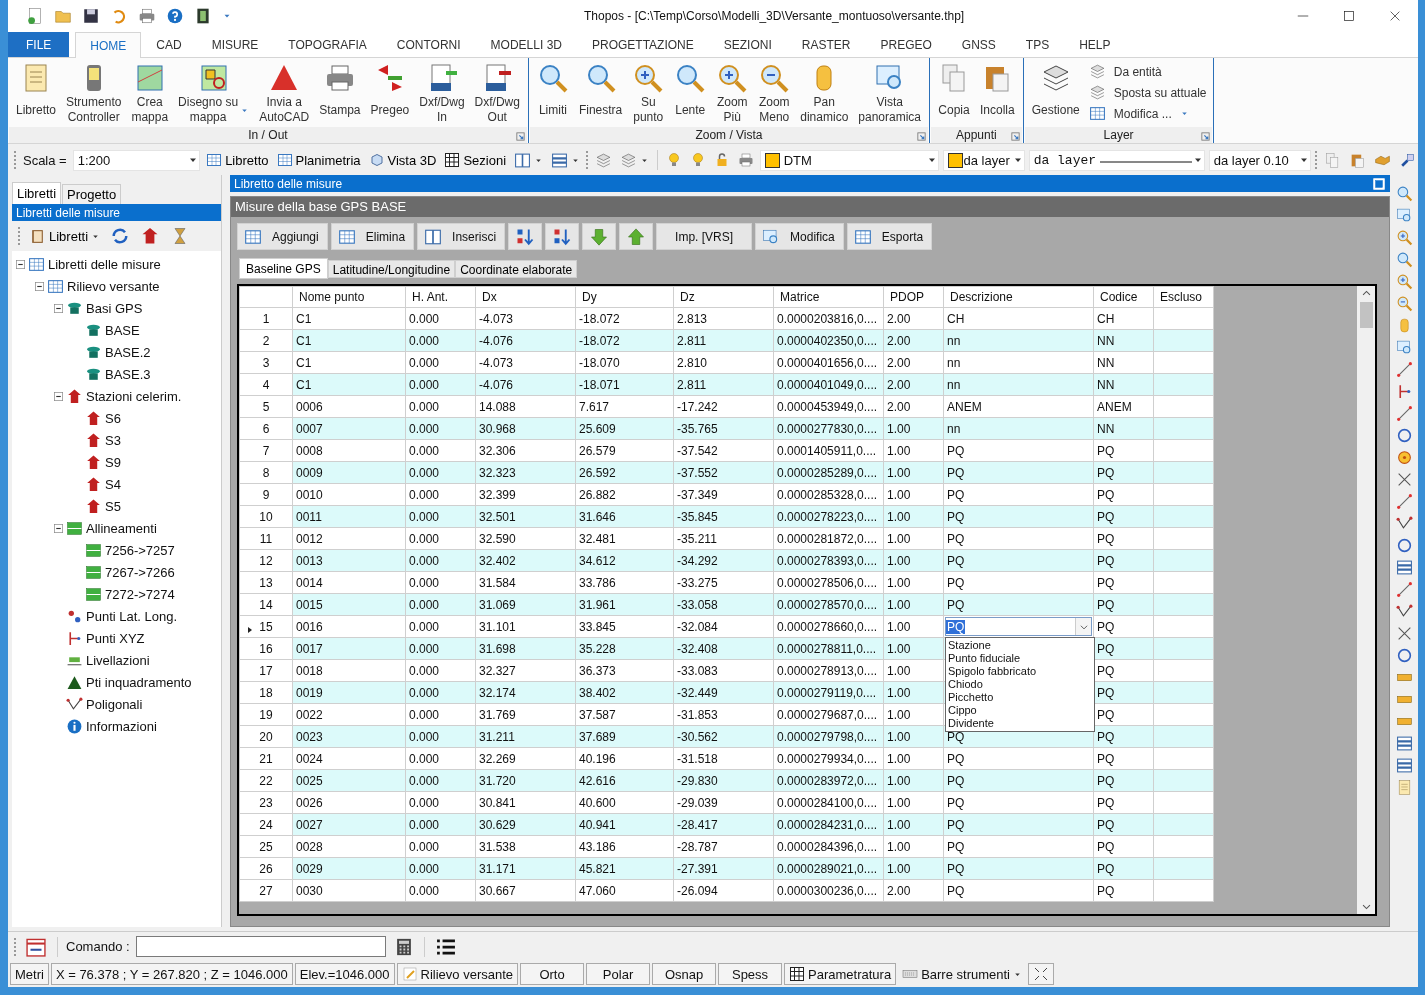  Describe the element at coordinates (997, 93) in the screenshot. I see `ribbon-button: Incolla` at that location.